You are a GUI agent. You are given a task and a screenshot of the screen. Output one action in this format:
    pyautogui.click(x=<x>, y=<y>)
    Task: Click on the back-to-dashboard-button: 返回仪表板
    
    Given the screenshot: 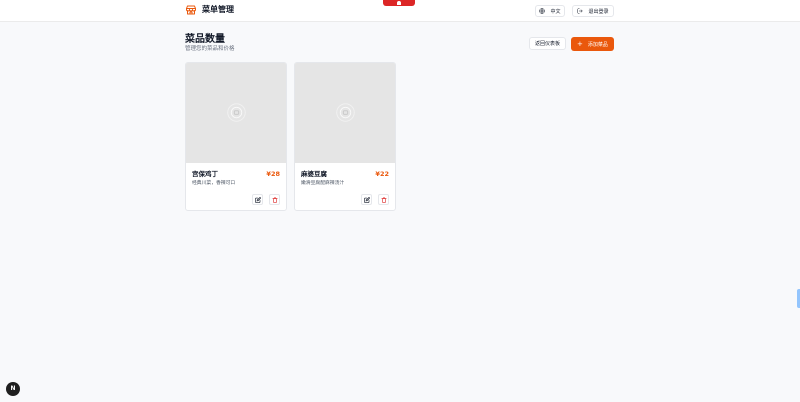 What is the action you would take?
    pyautogui.click(x=547, y=43)
    